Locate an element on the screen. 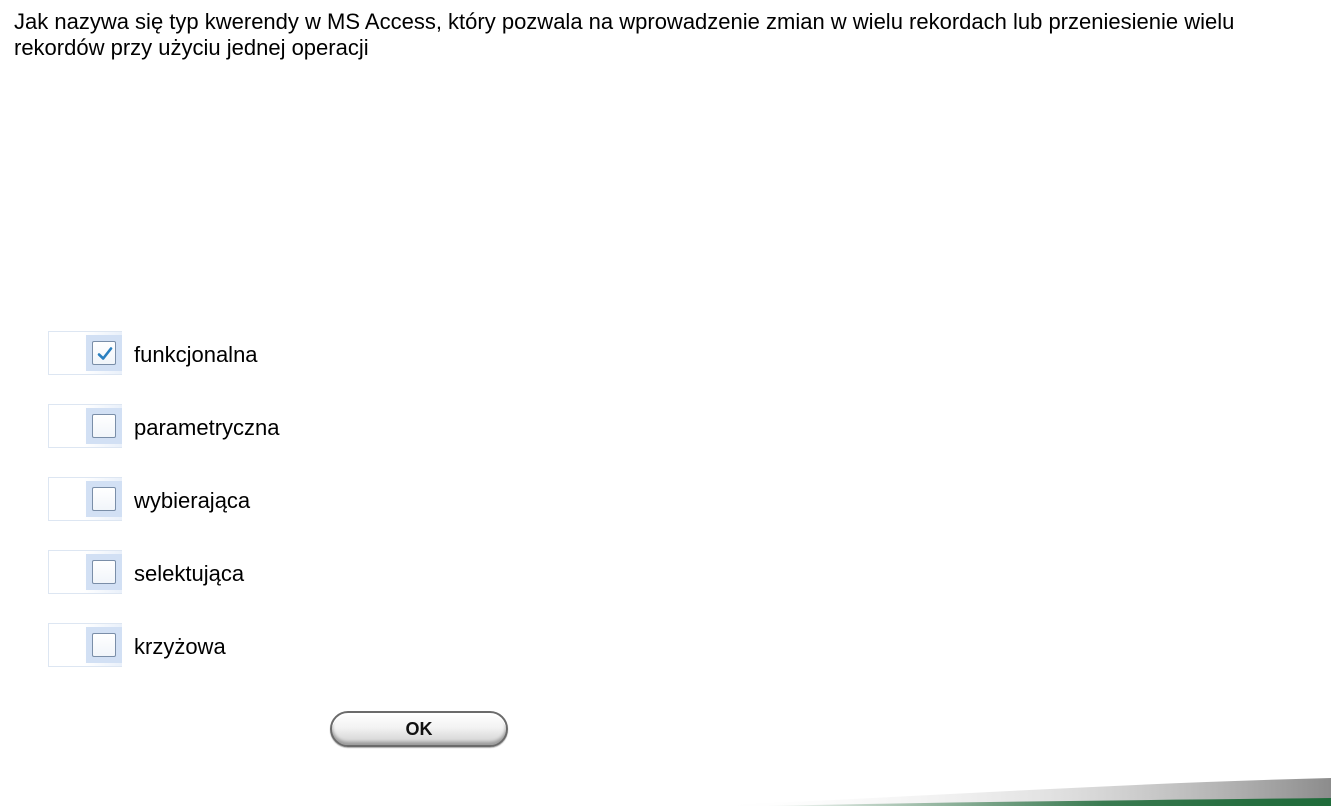  option-funkcjonalna: funkcjonalna is located at coordinates (348, 353).